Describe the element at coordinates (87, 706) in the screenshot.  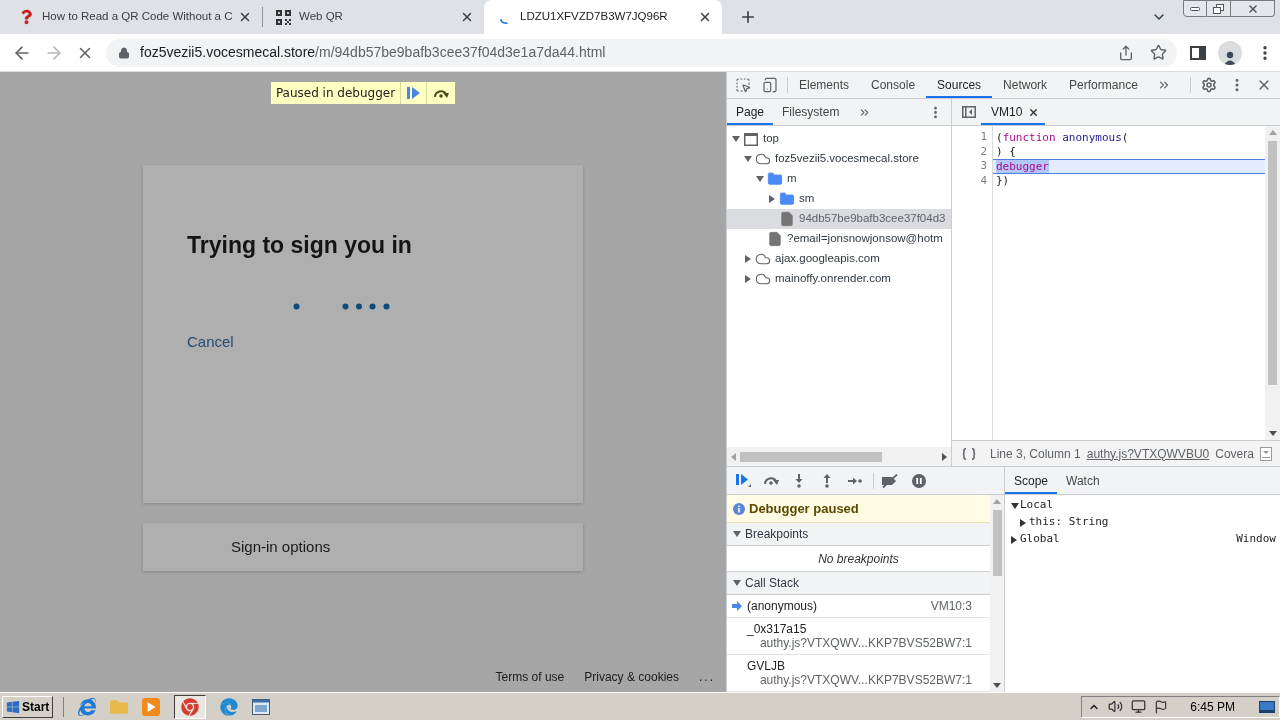
I see `browser-e-icon` at that location.